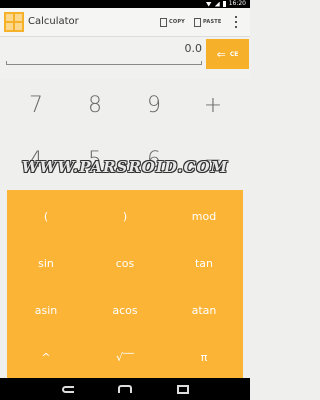 The width and height of the screenshot is (320, 400). What do you see at coordinates (236, 22) in the screenshot?
I see `overflow-menu-icon` at bounding box center [236, 22].